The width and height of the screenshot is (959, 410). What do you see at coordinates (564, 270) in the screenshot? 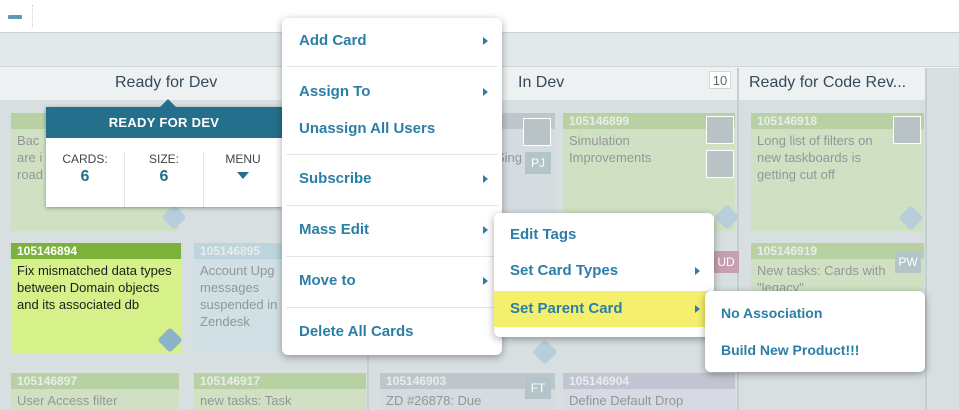
I see `menu-item-label: Set Card Types` at bounding box center [564, 270].